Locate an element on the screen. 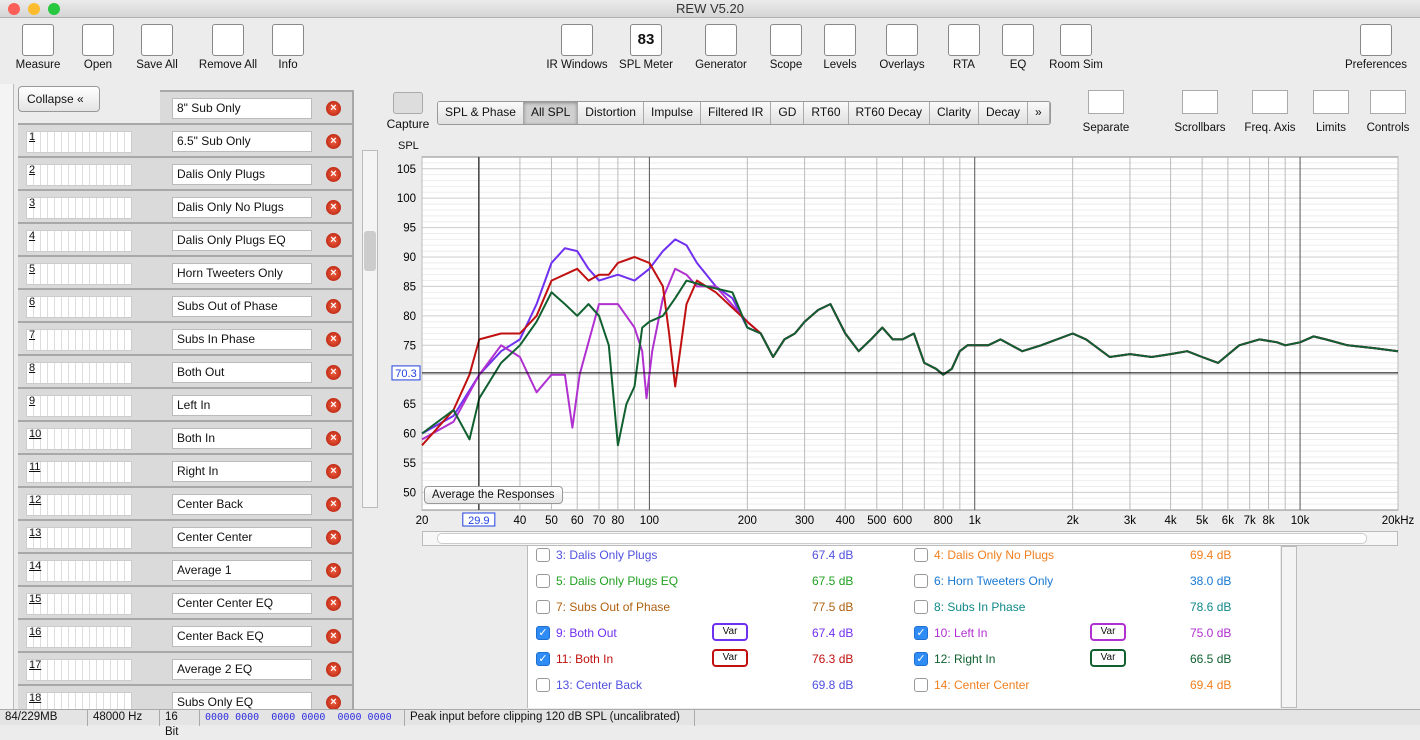  measurement-row: 12 Center Back × is located at coordinates (186, 502).